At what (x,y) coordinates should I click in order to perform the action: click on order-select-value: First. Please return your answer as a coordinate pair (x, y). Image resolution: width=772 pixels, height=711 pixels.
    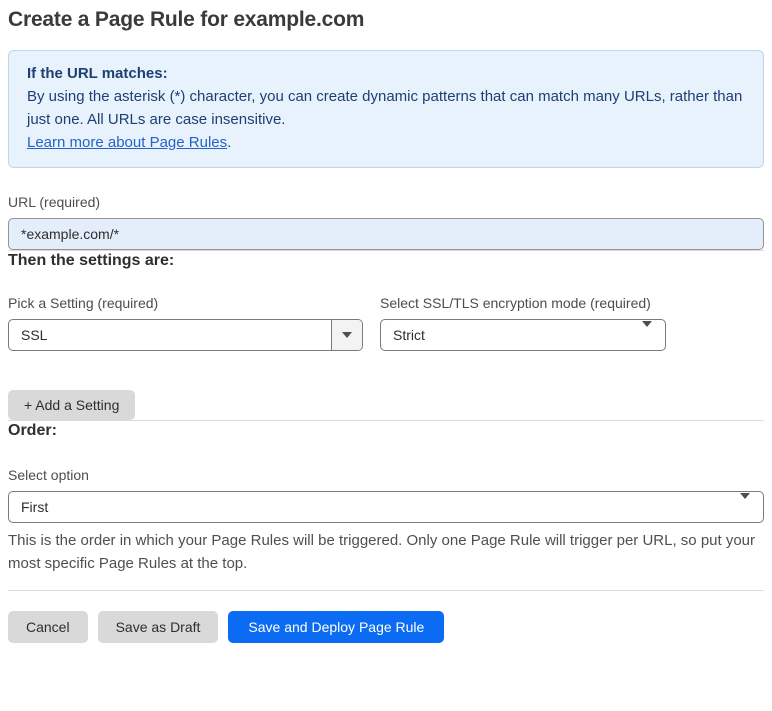
    Looking at the image, I should click on (35, 507).